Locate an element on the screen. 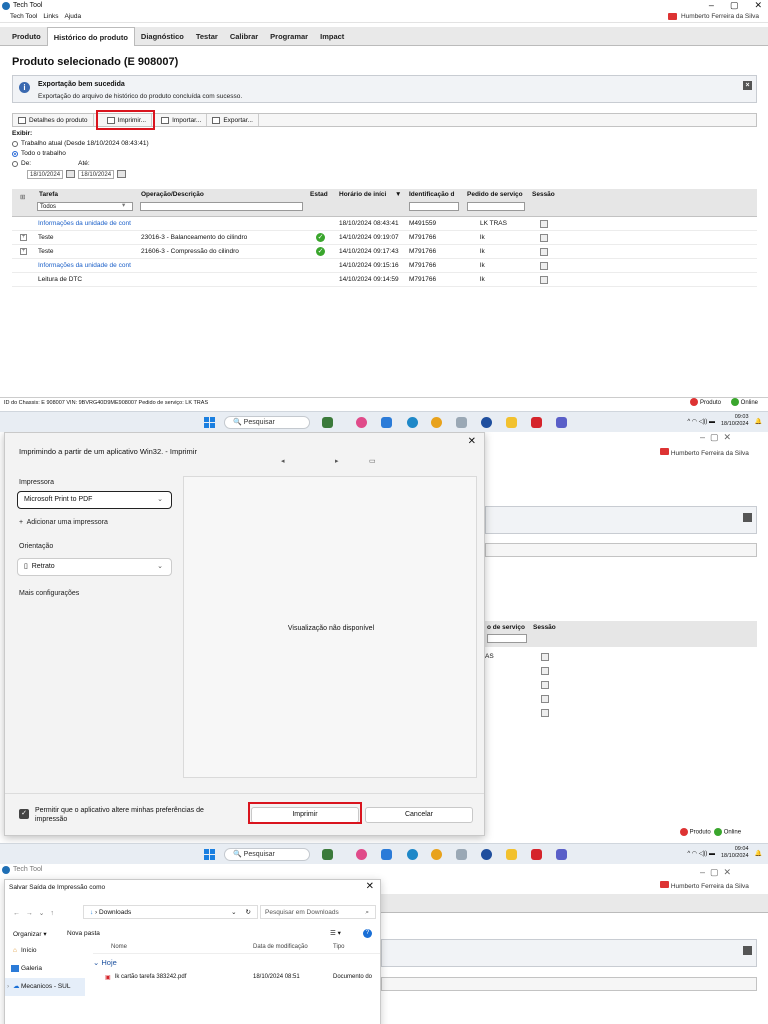 The height and width of the screenshot is (1024, 768). save-dialog-close-icon: ✕ is located at coordinates (370, 886).